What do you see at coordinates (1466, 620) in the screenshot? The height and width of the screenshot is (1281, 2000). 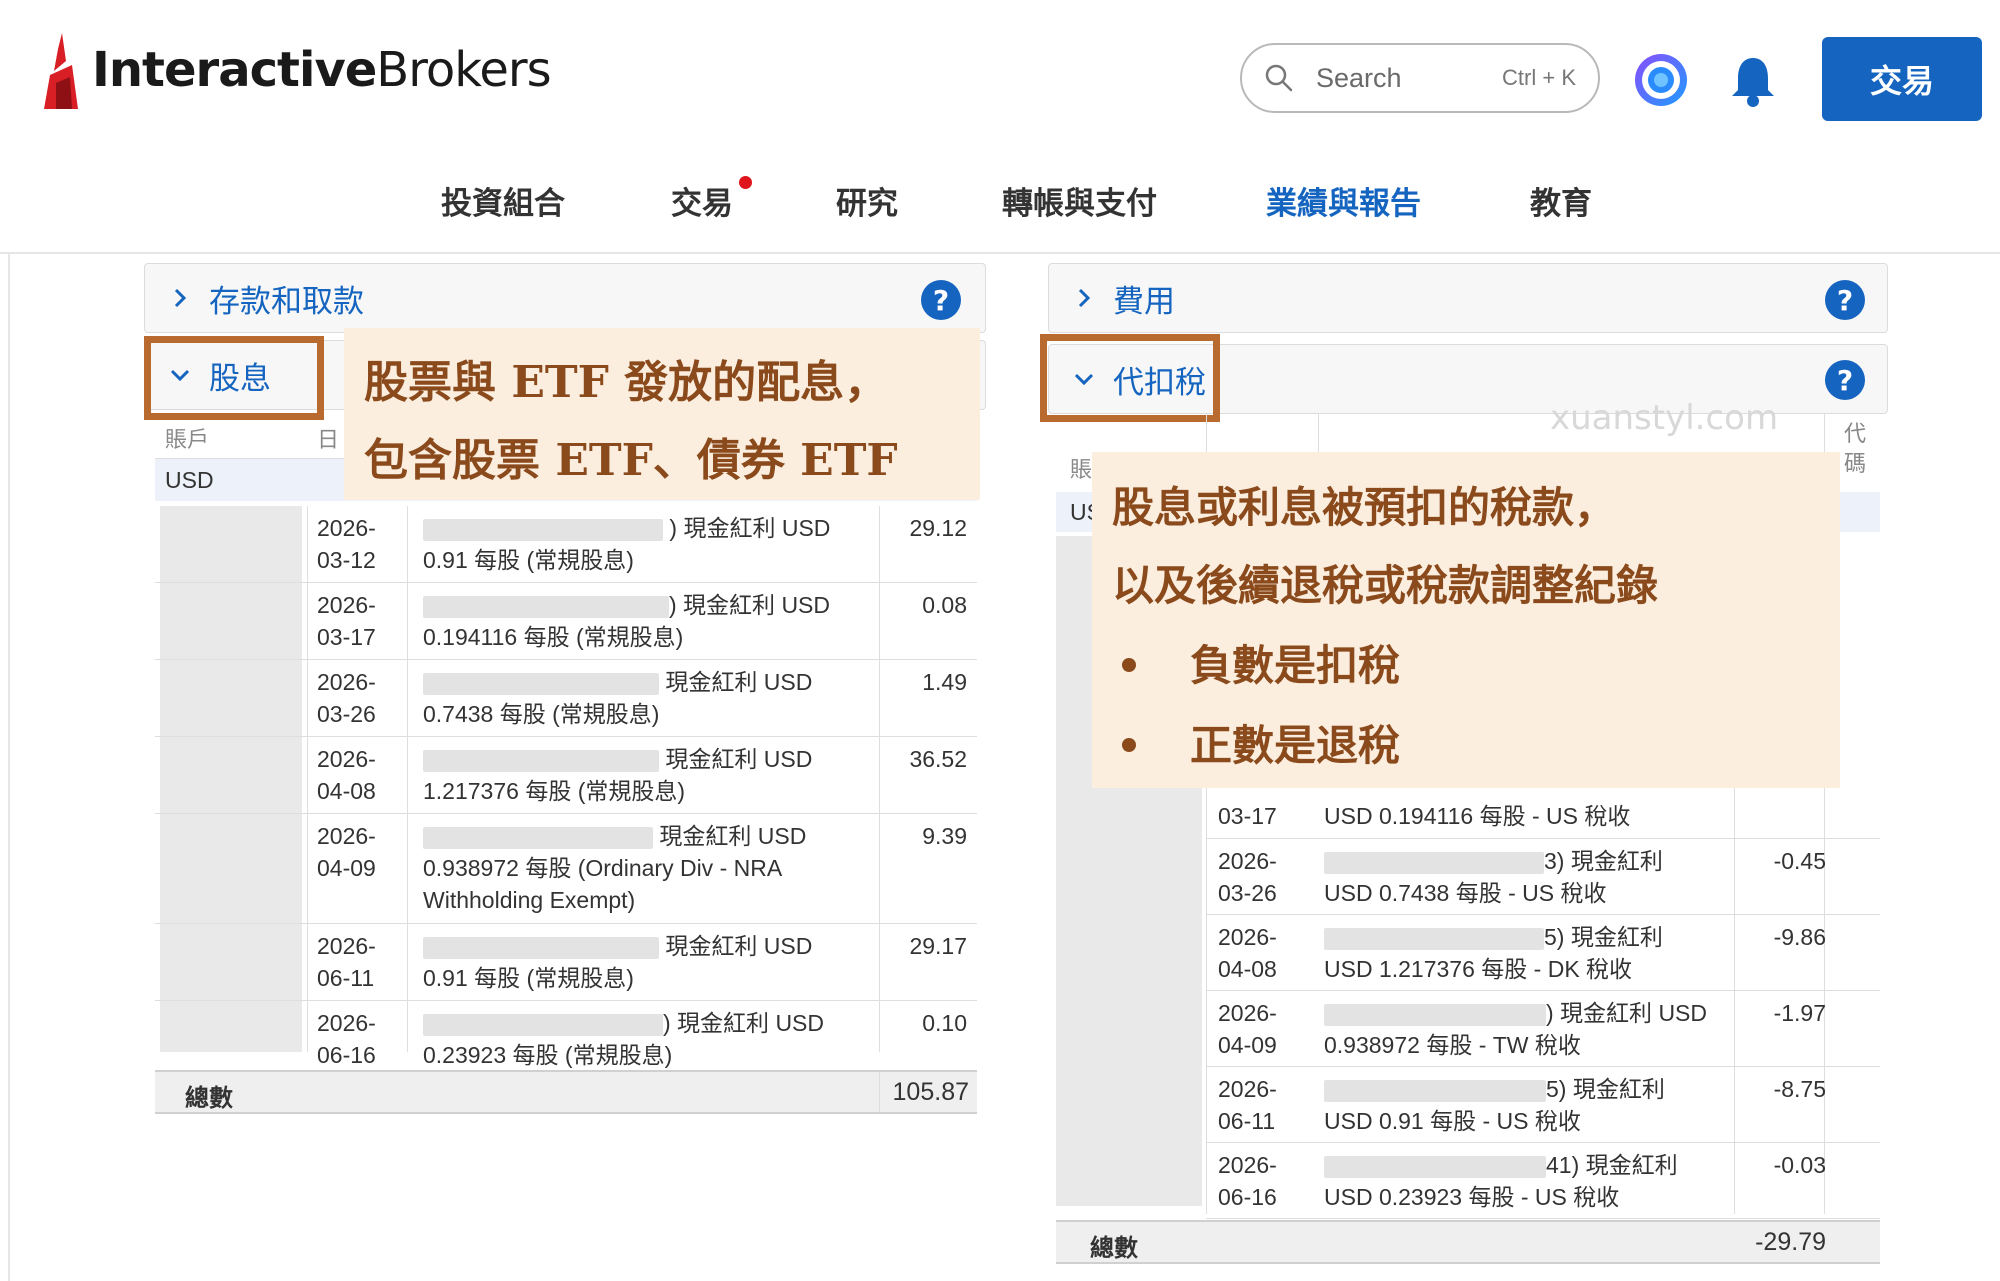 I see `annotation-withholding-tax: 股息或利息被預扣的稅款， 以及後續退稅或稅款調整紀錄 負數是扣稅 正數是退稅` at bounding box center [1466, 620].